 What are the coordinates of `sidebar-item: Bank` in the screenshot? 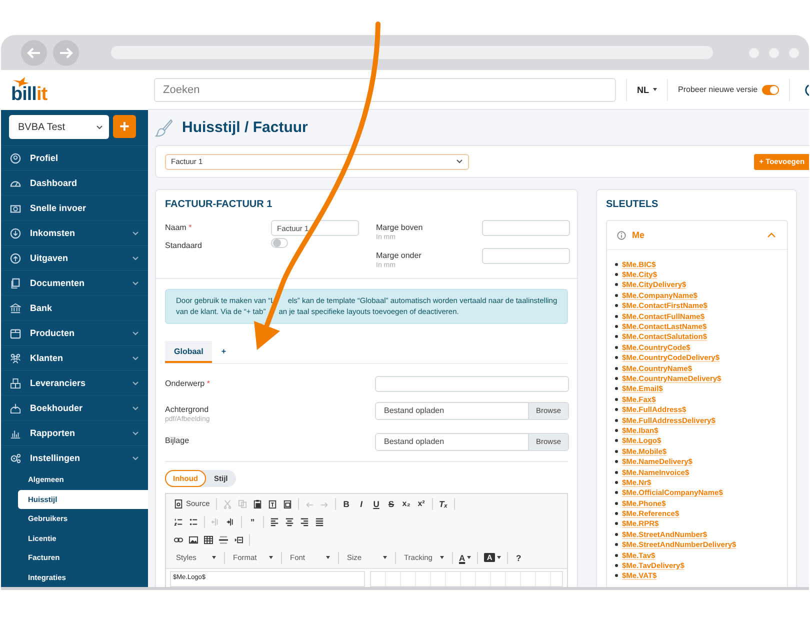 It's located at (74, 307).